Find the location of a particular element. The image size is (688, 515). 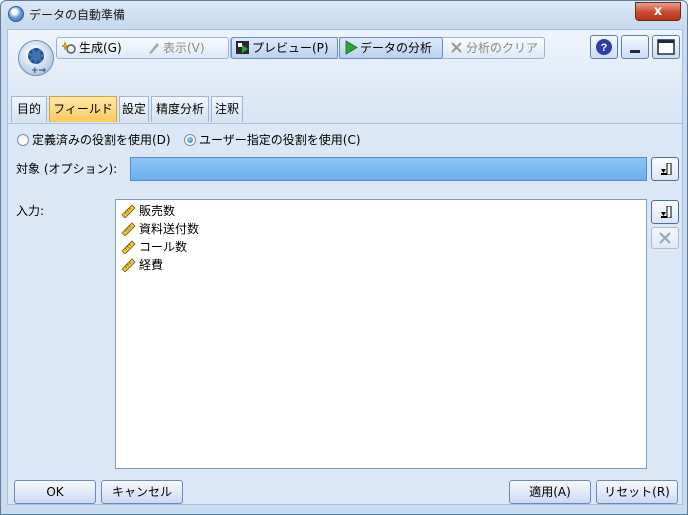

tab-annotations-label: 注釈 is located at coordinates (226, 109).